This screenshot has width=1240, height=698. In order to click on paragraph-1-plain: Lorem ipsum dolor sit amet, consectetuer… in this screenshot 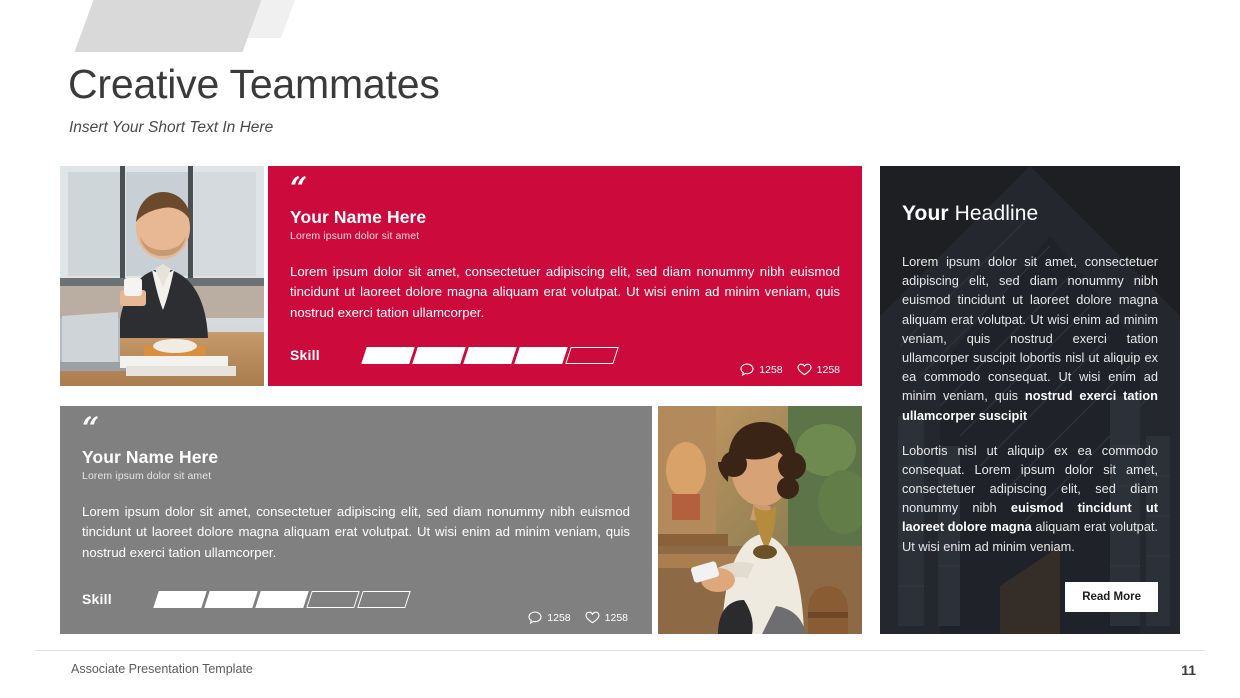, I will do `click(1030, 329)`.